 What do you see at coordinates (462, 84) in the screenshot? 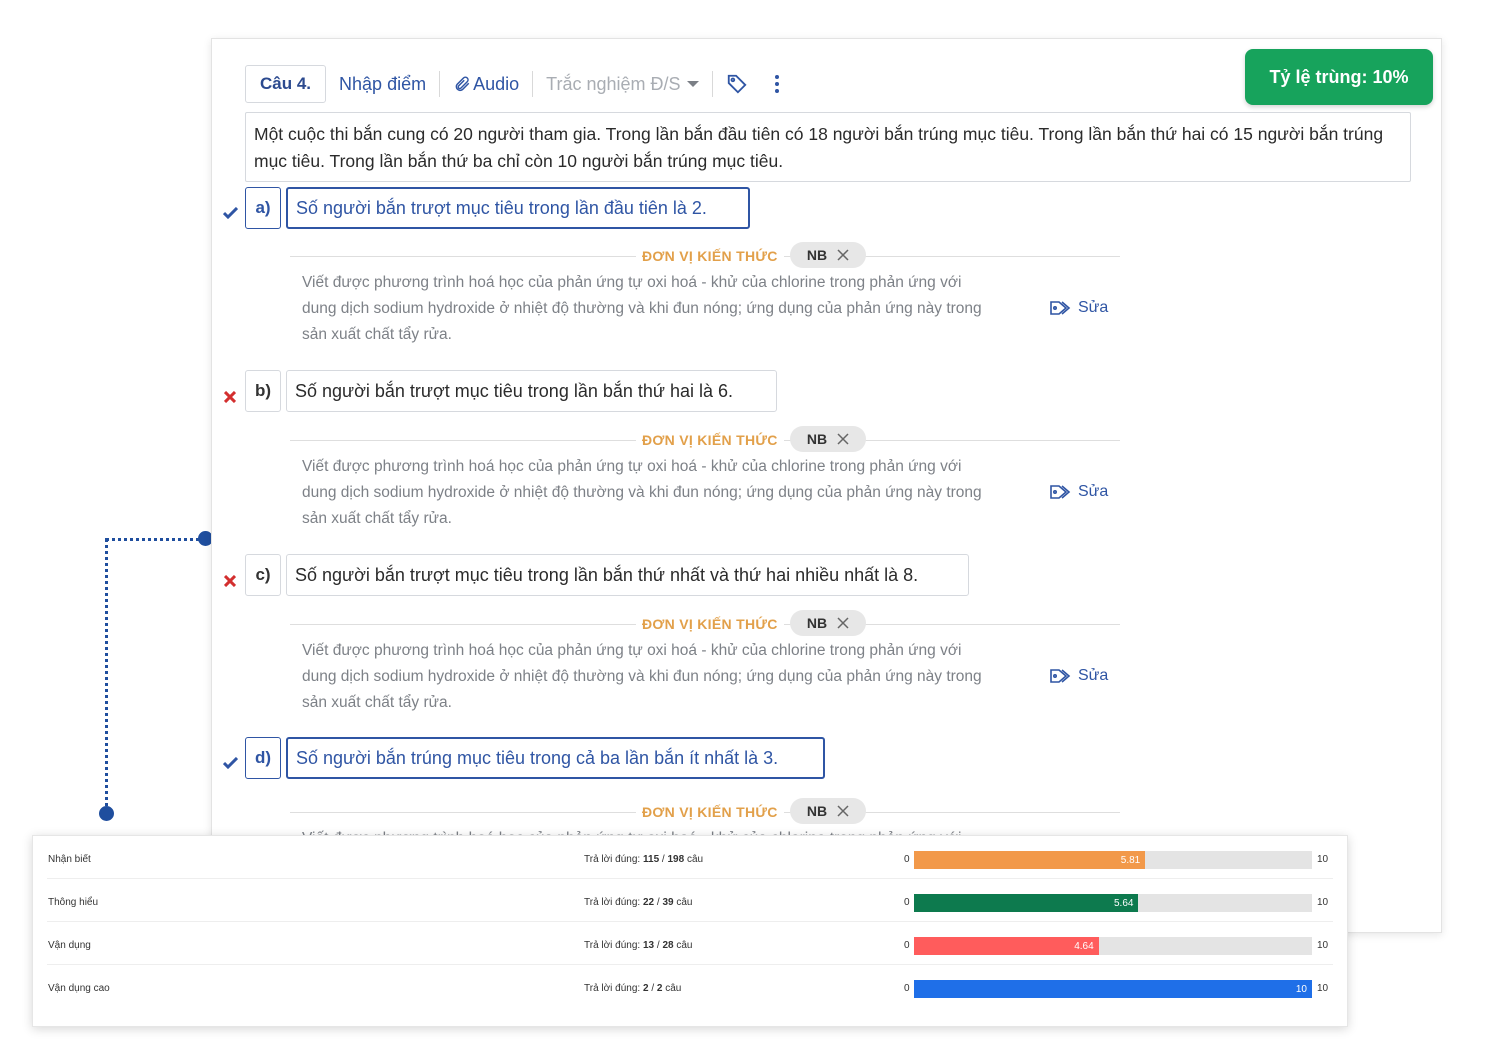
I see `paperclip-icon` at bounding box center [462, 84].